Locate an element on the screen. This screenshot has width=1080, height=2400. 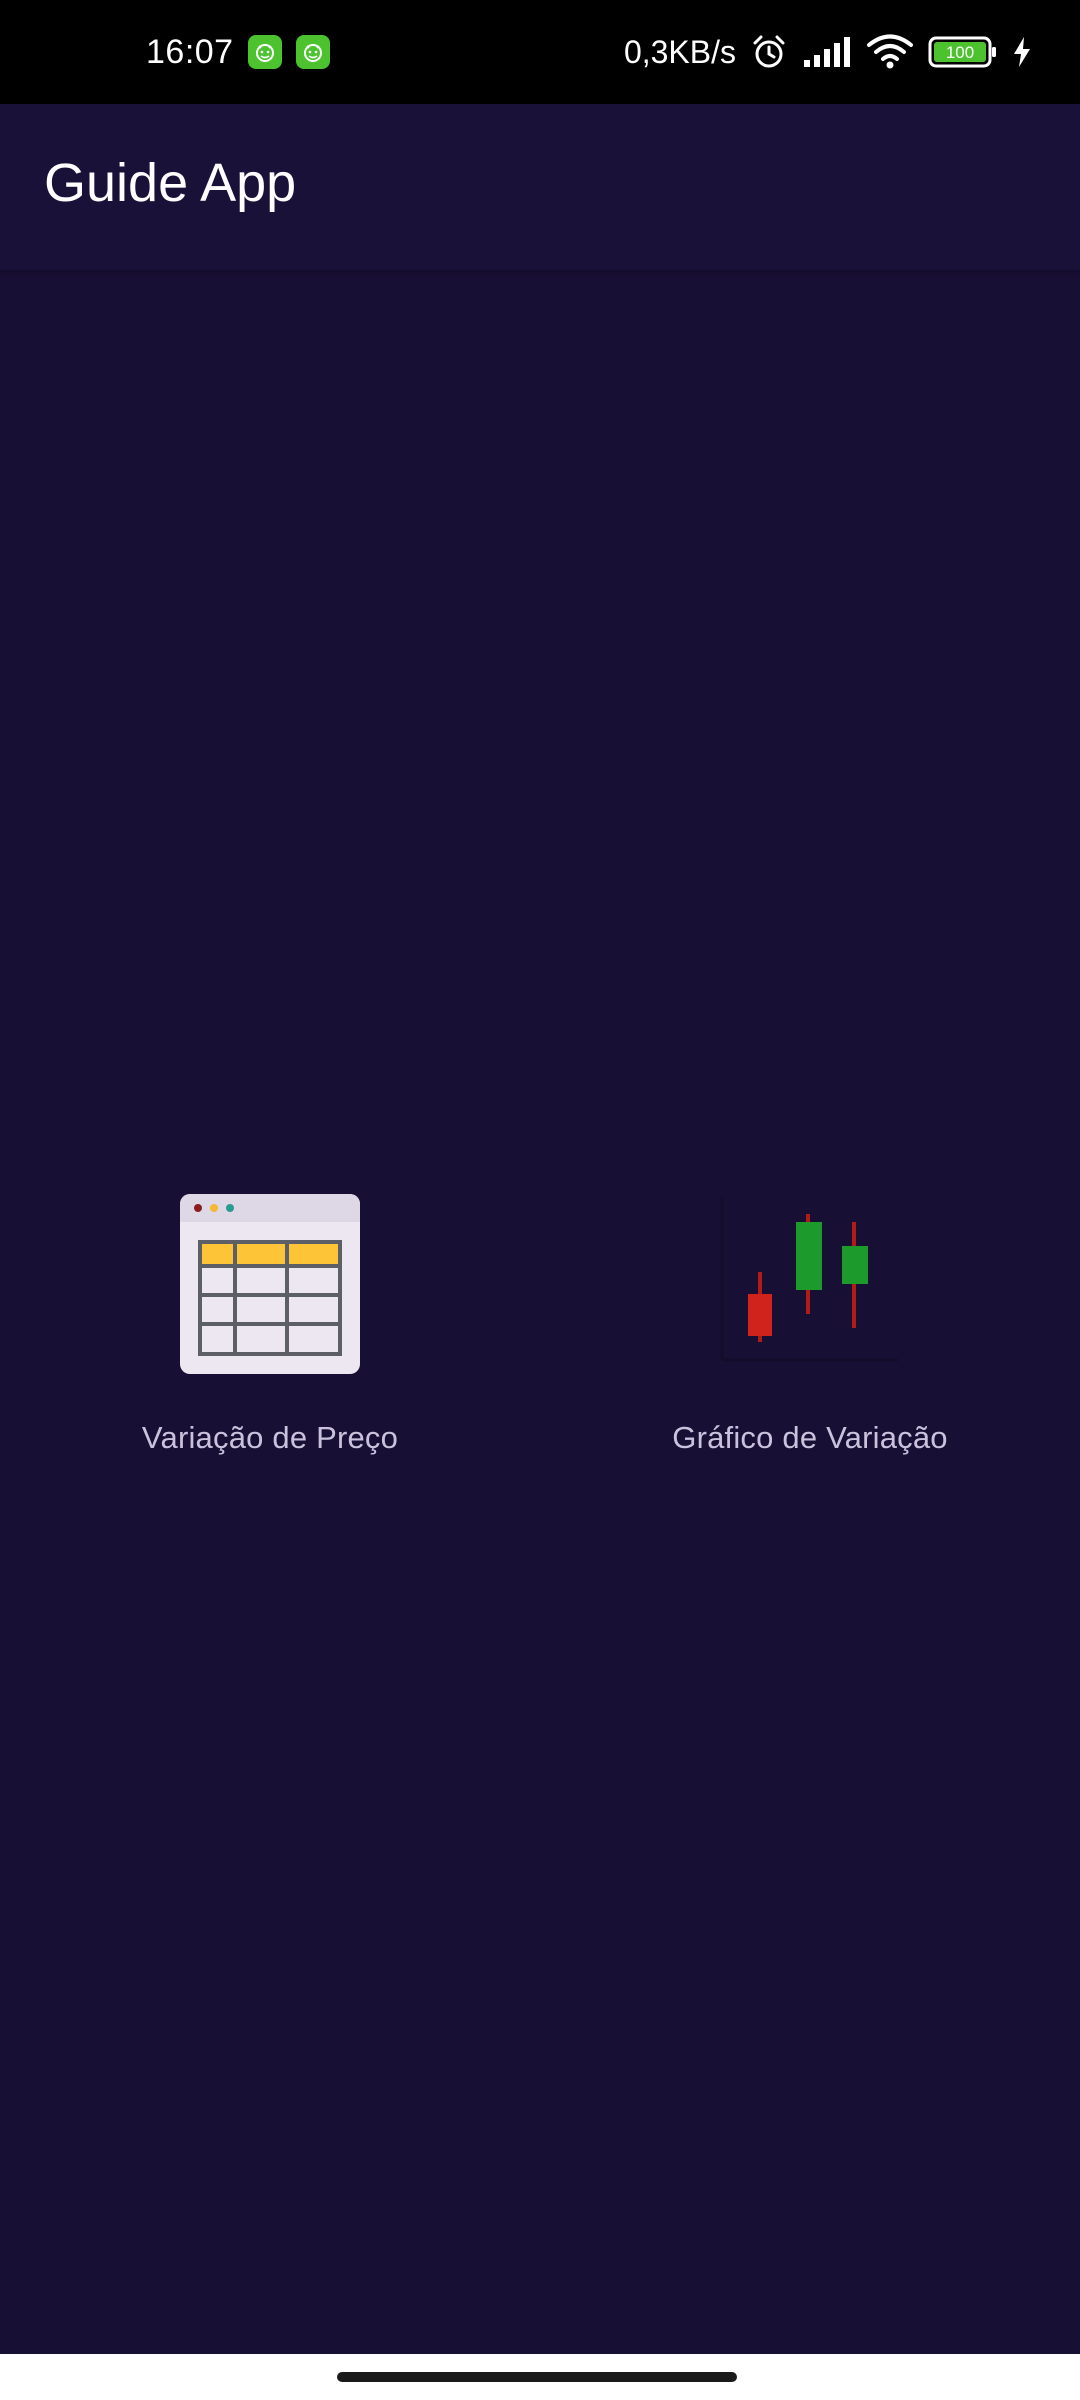
app-title: Guide App is located at coordinates (170, 183).